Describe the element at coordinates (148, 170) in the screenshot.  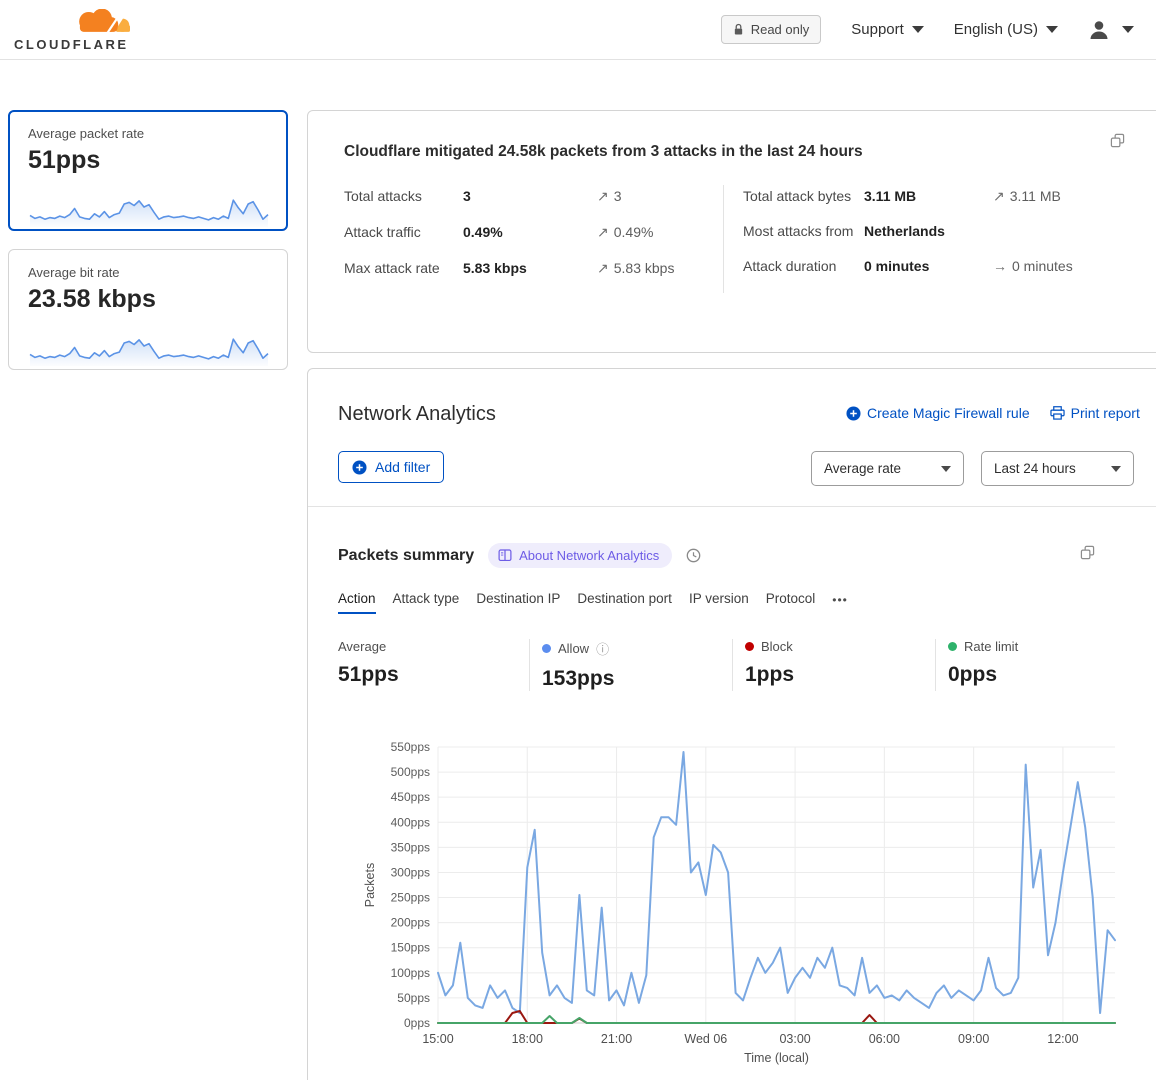
I see `metric-card-packet-rate: Average packet rate 51pps` at that location.